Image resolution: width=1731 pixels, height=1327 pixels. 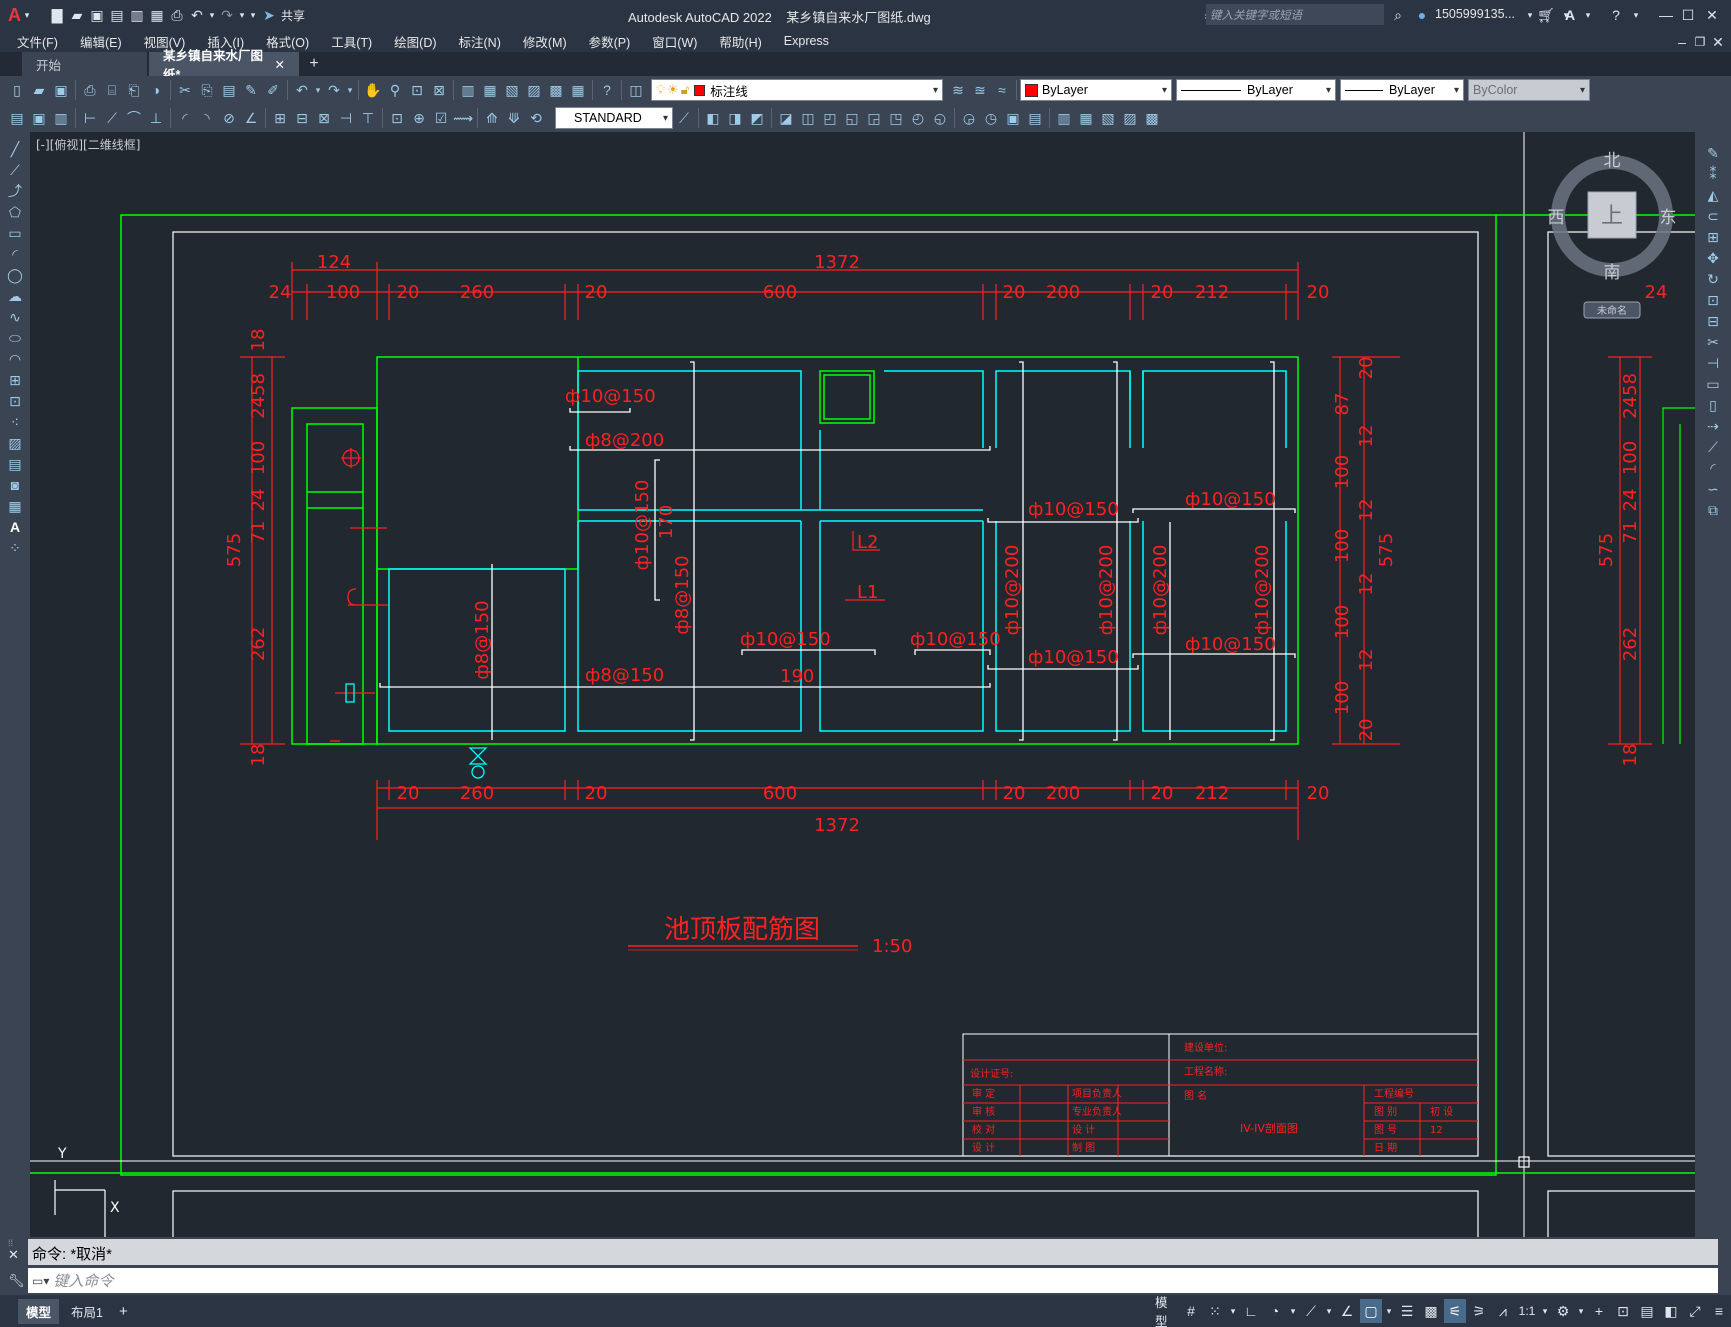 I want to click on isodraft-dropdown-icon: ▾, so click(x=1329, y=1311).